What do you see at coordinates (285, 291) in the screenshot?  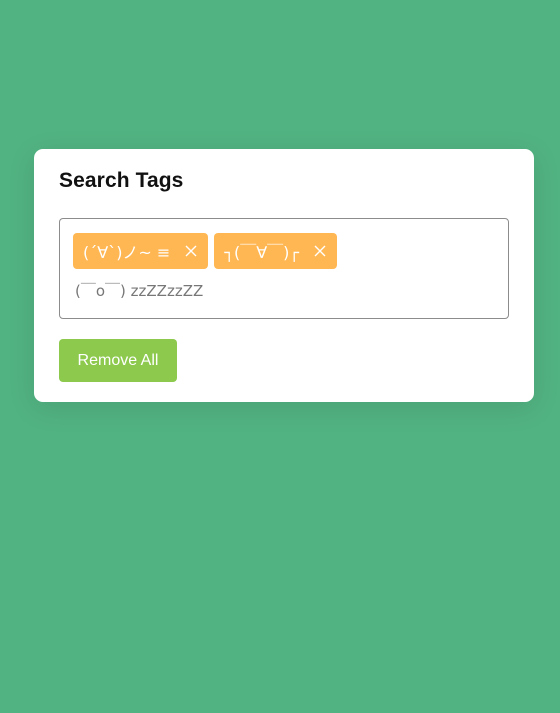 I see `tag-text-input` at bounding box center [285, 291].